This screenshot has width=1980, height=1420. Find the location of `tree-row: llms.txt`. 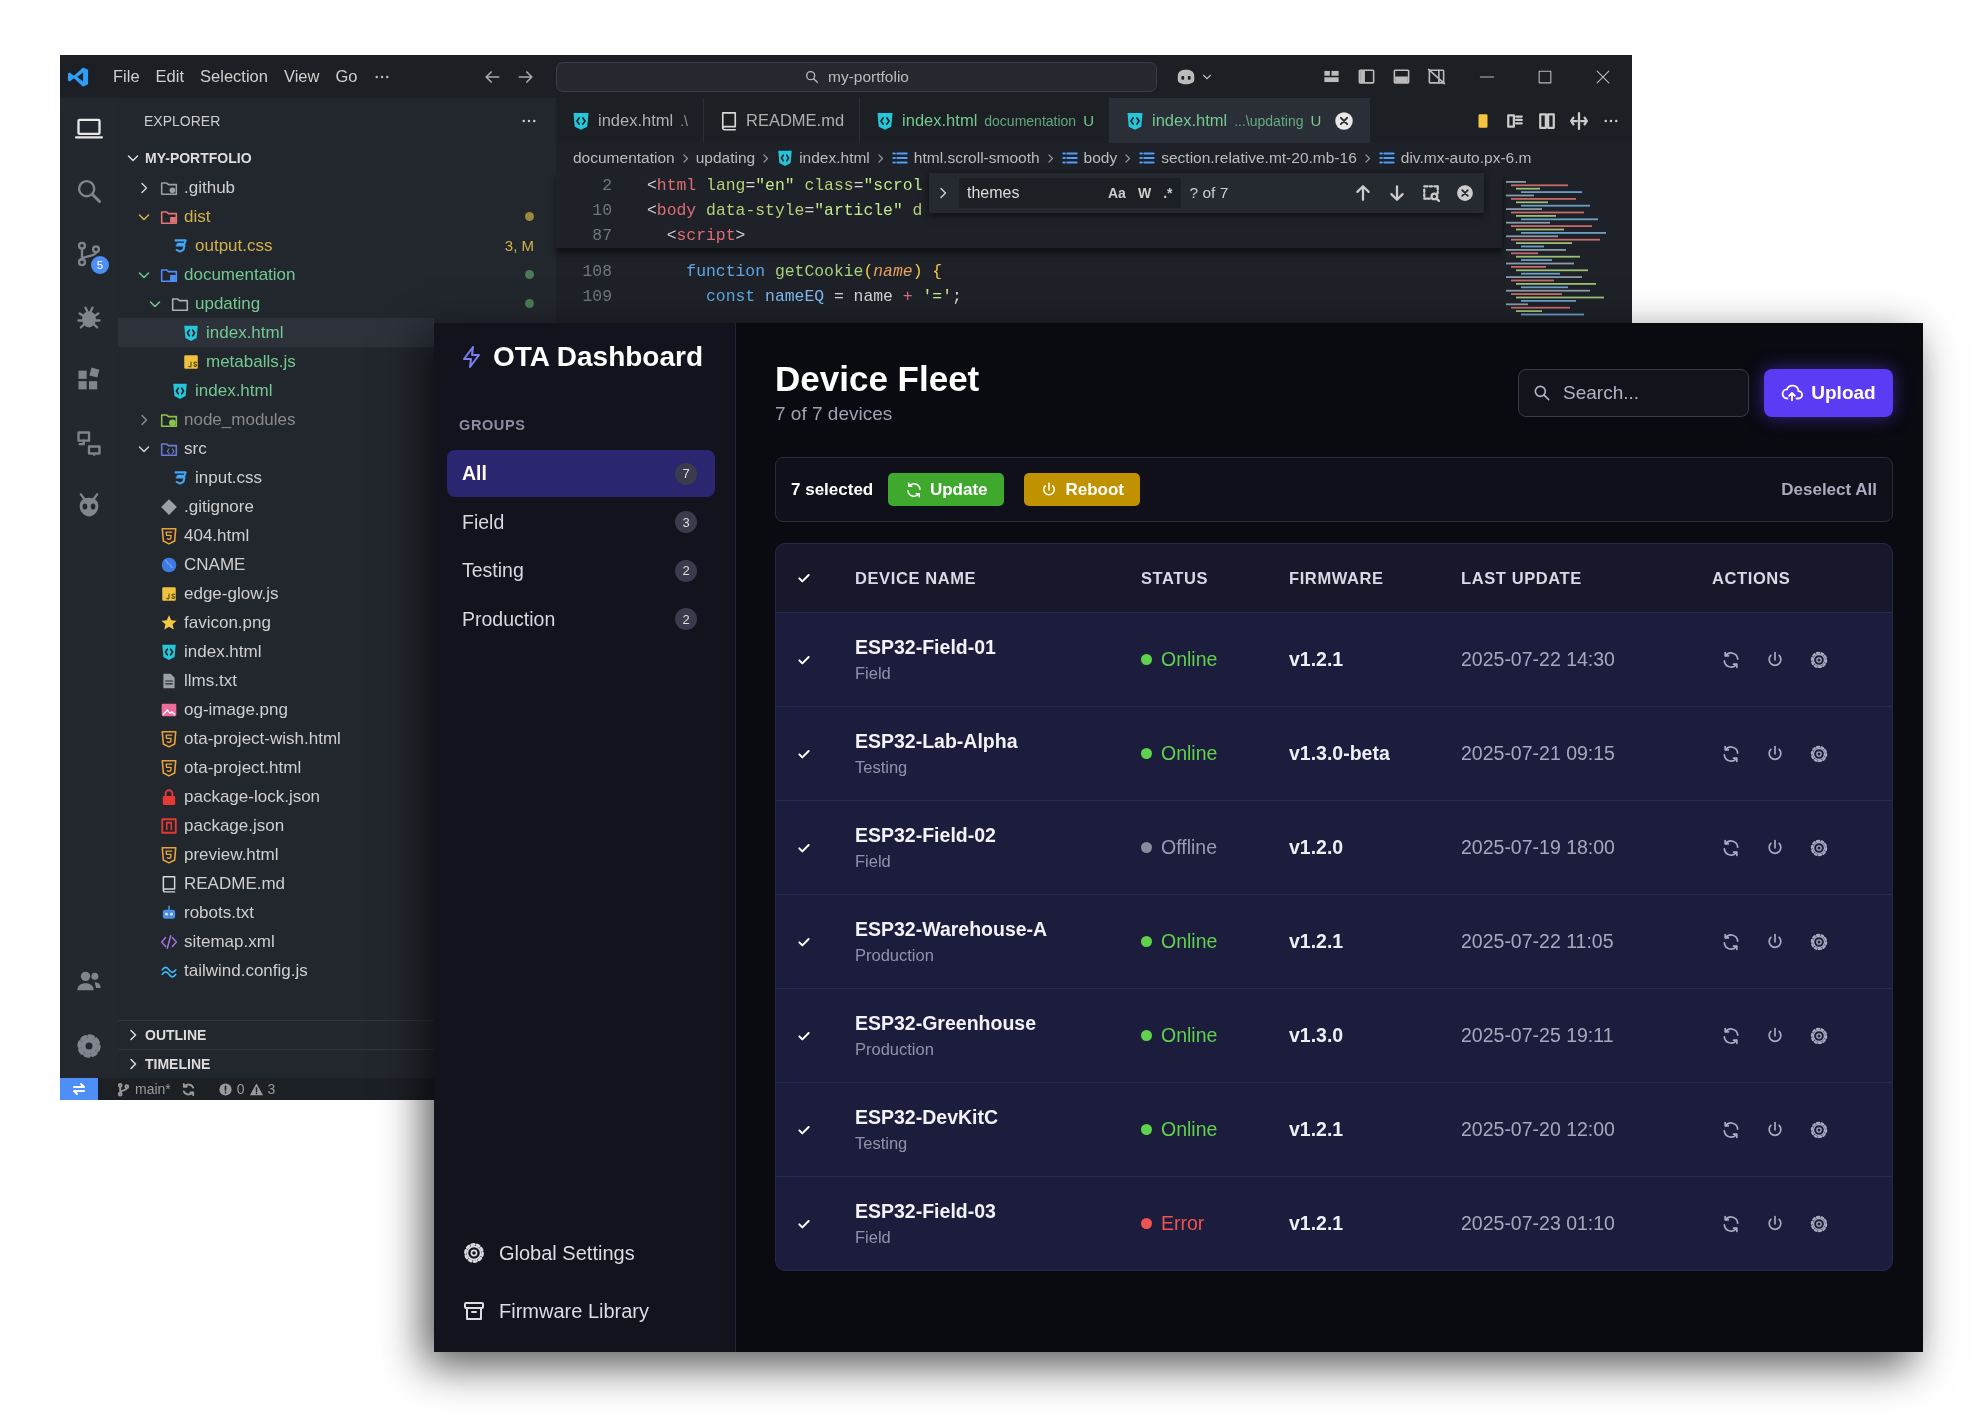

tree-row: llms.txt is located at coordinates (276, 680).